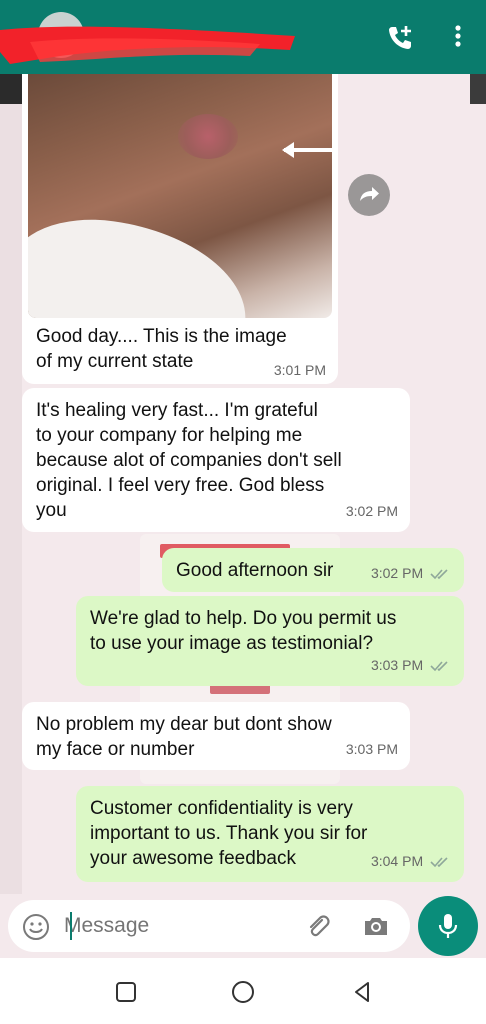 This screenshot has height=1024, width=486. Describe the element at coordinates (169, 435) in the screenshot. I see `message-text-line: to your company for helping me` at that location.